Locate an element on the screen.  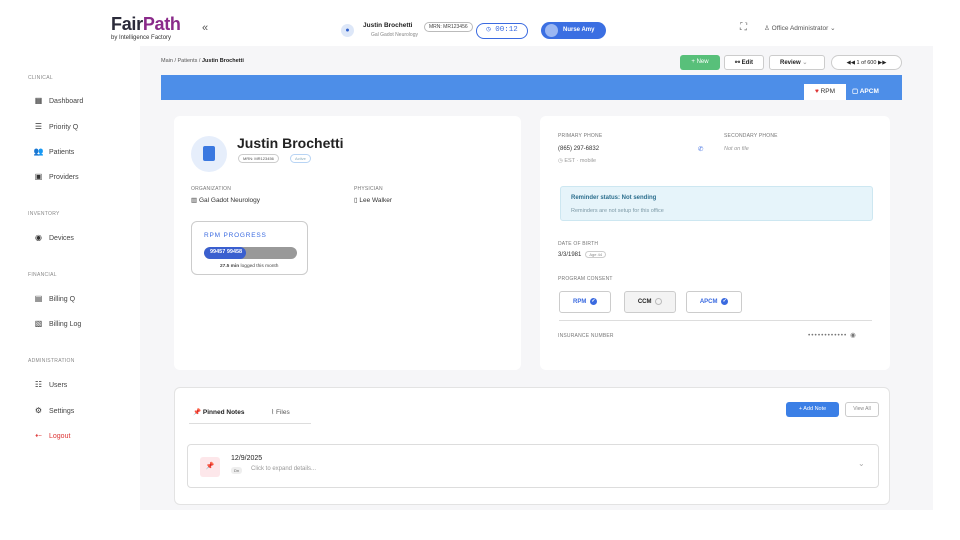
pager-label: 1 of 600 is located at coordinates (866, 63).